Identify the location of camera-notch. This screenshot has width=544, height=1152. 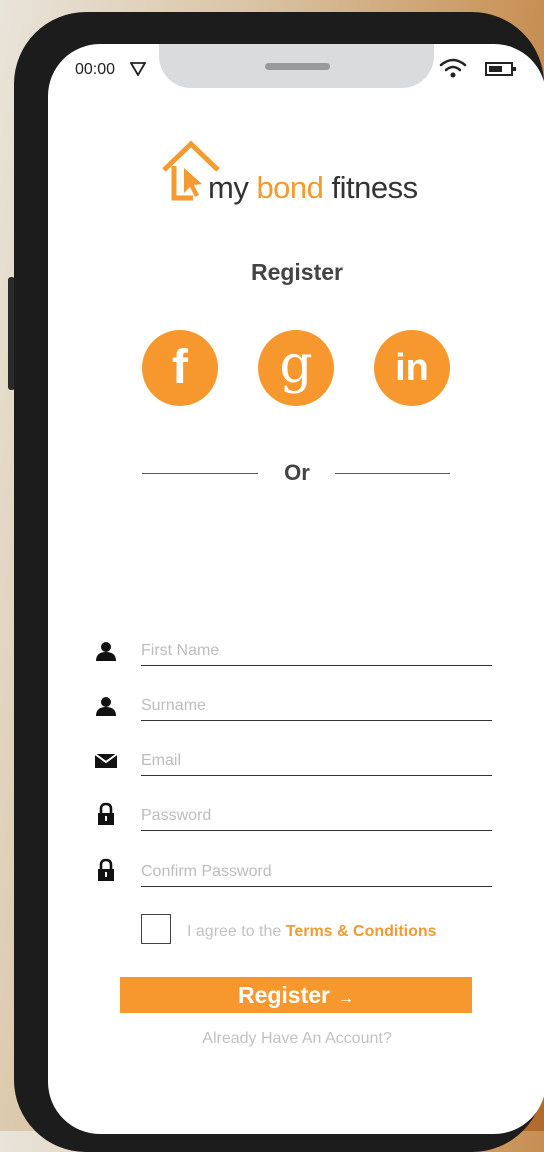
(296, 66).